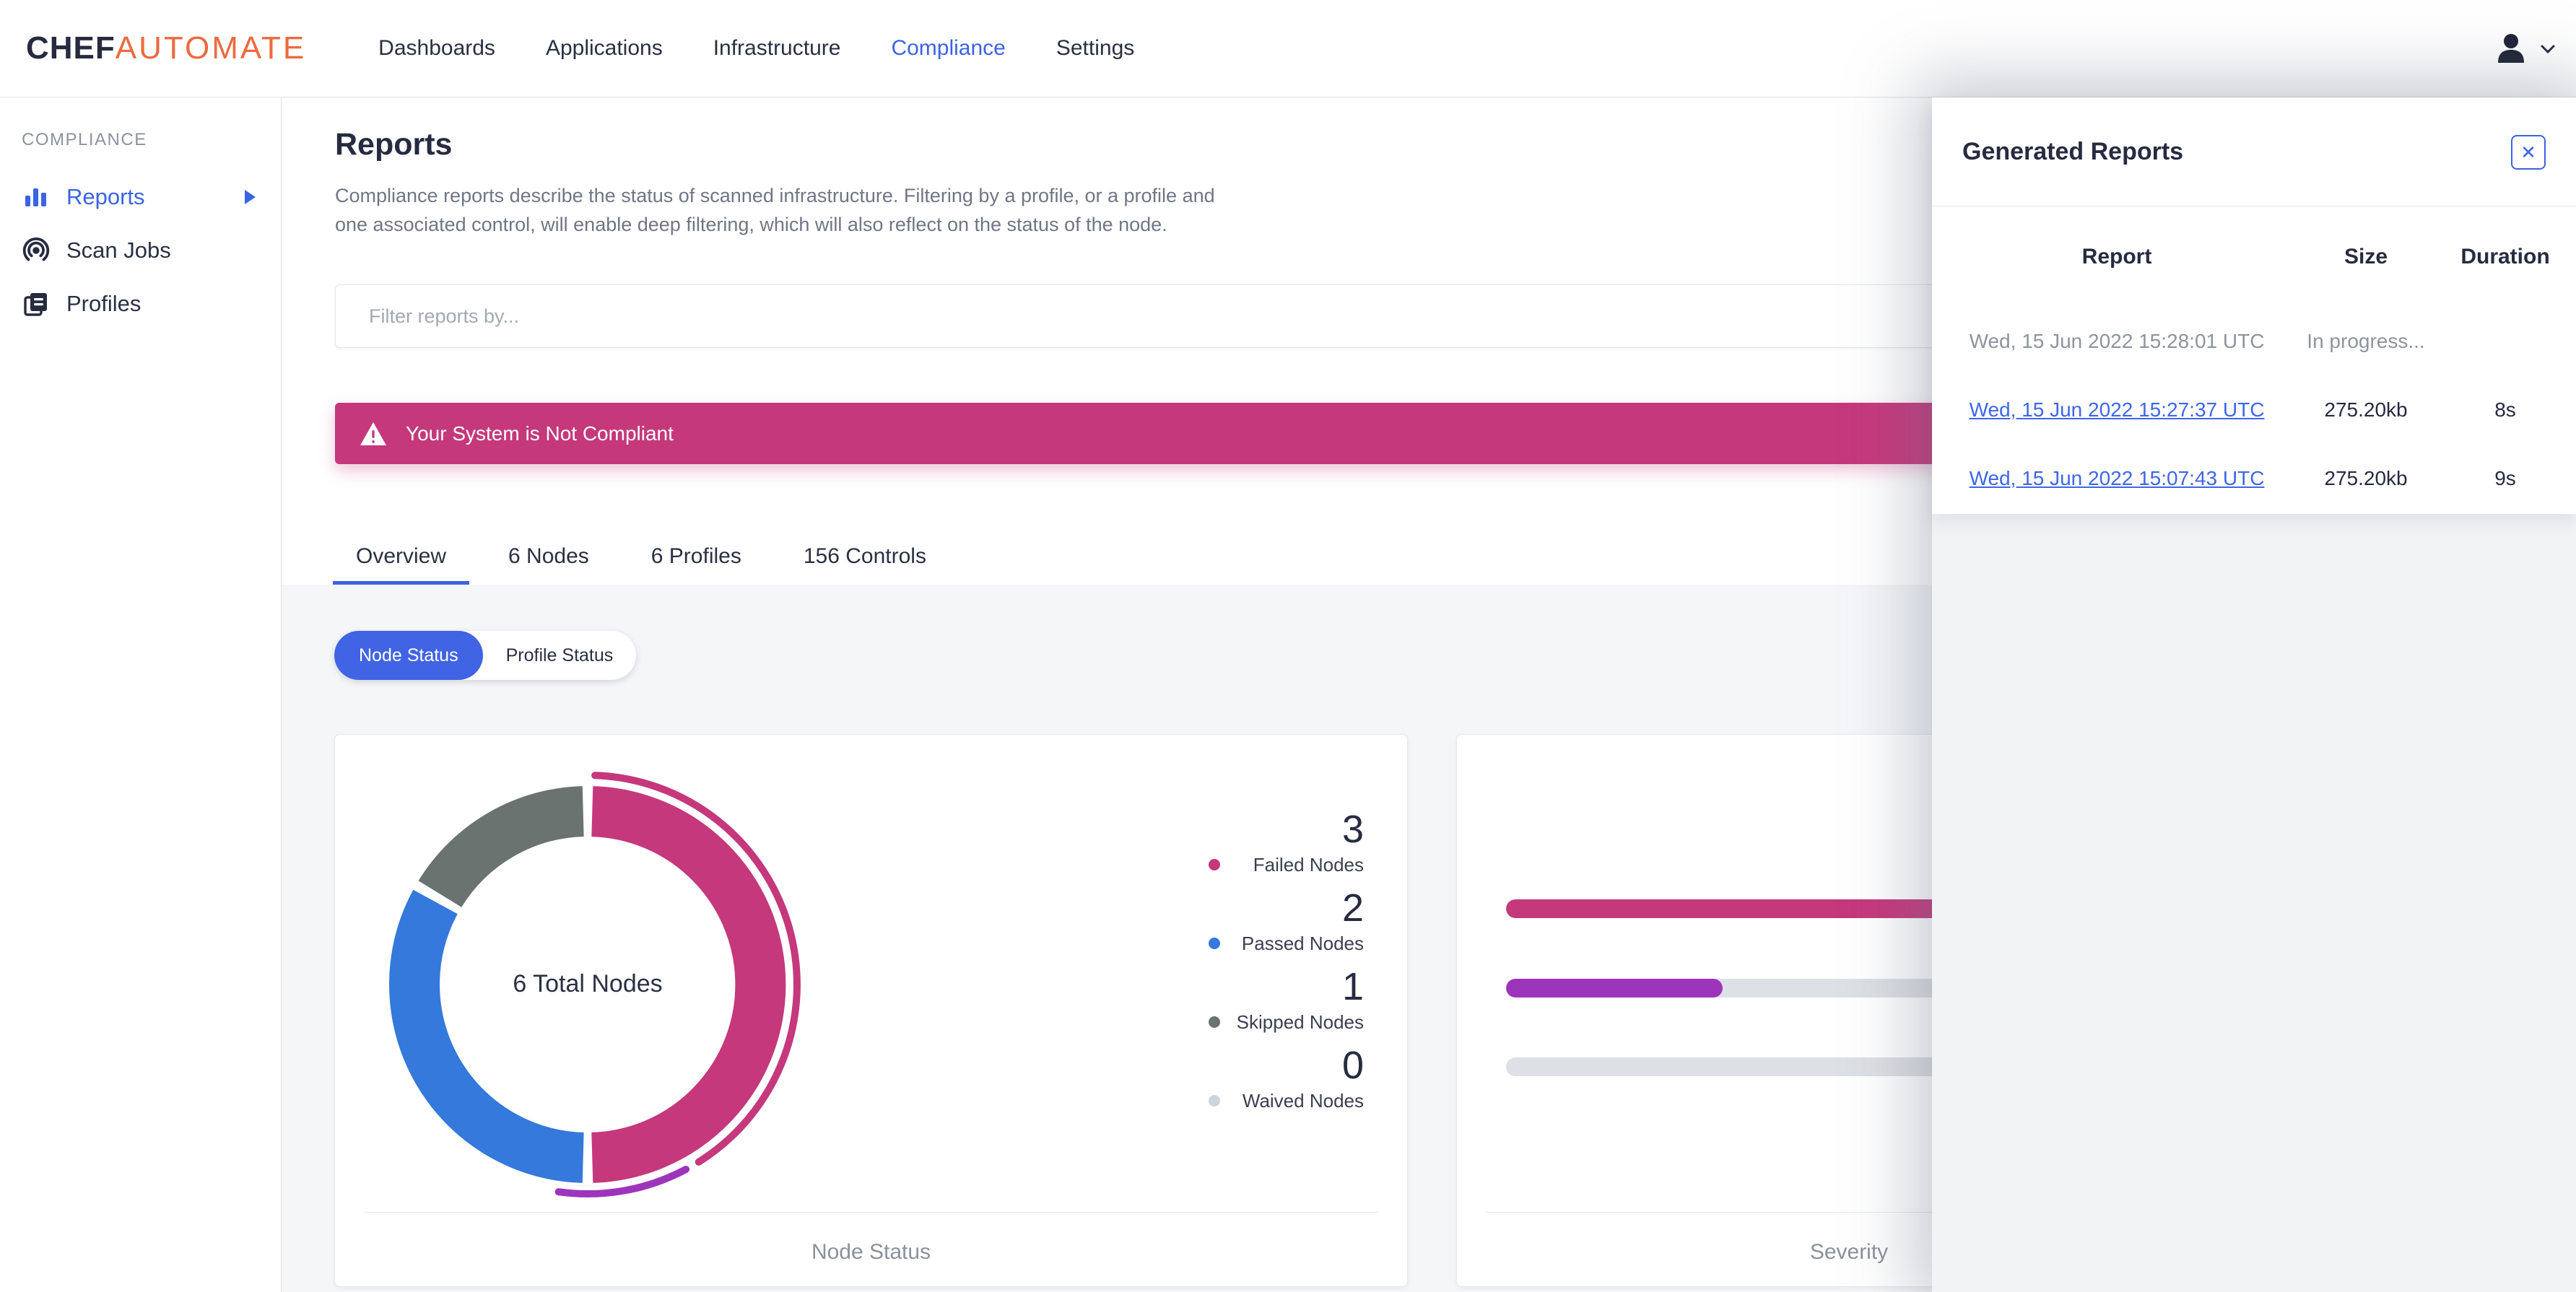 The width and height of the screenshot is (2576, 1292). Describe the element at coordinates (394, 144) in the screenshot. I see `page-title: Reports` at that location.